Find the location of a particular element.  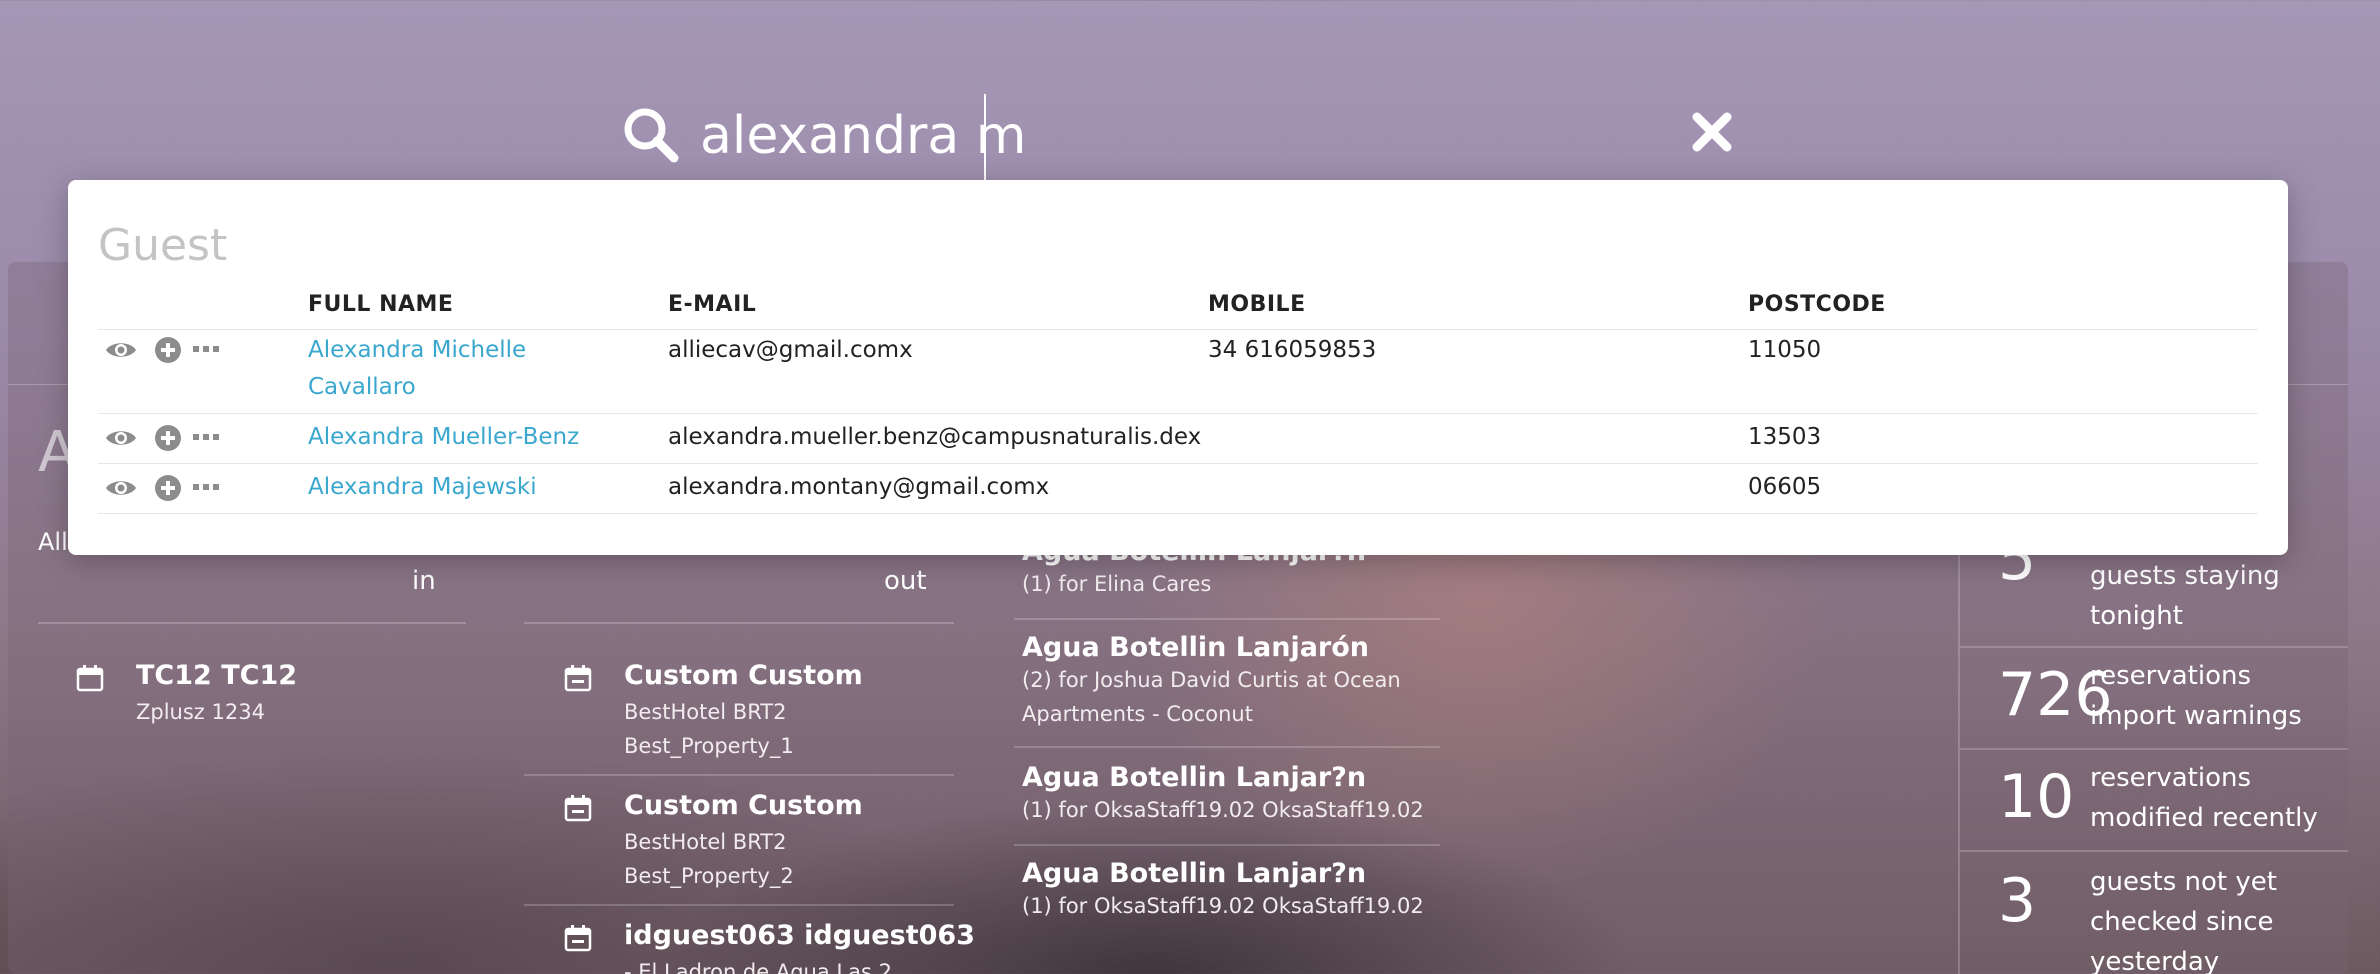

guest-name-link: Alexandra Michelle Cavallaro is located at coordinates (417, 369).